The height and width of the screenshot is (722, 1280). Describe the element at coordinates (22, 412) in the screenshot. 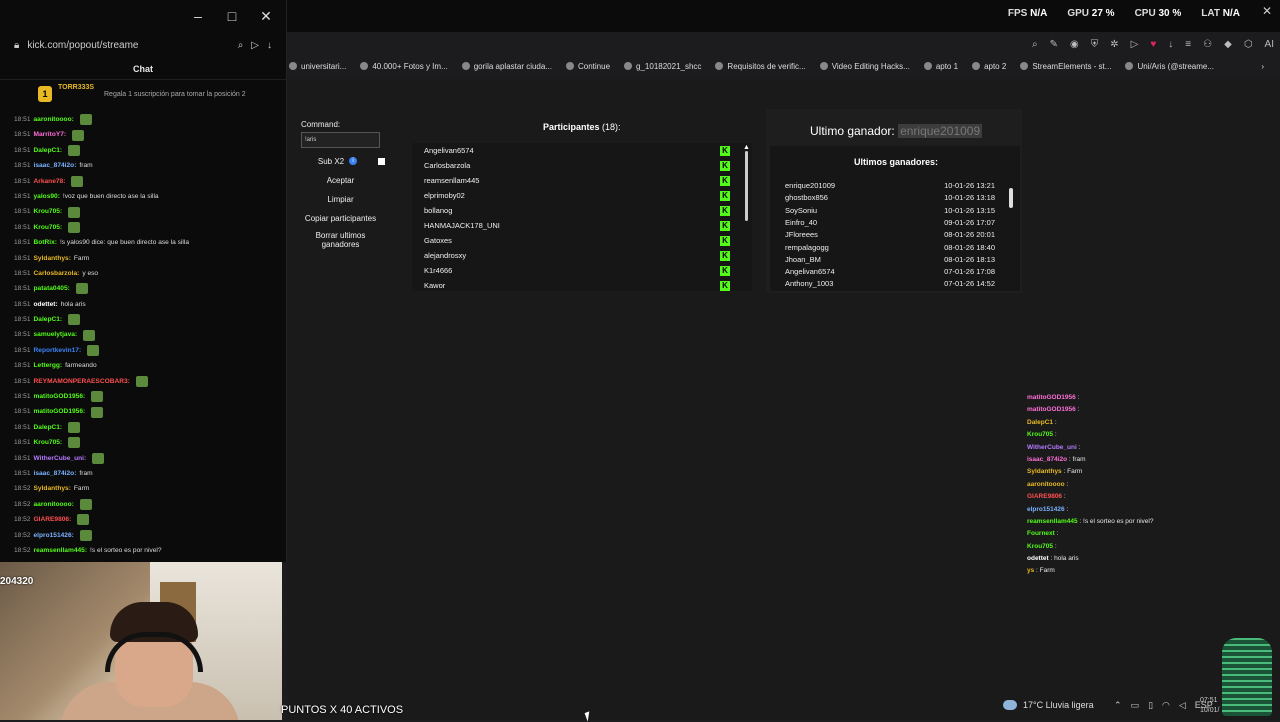

I see `message-time: 18:51` at that location.